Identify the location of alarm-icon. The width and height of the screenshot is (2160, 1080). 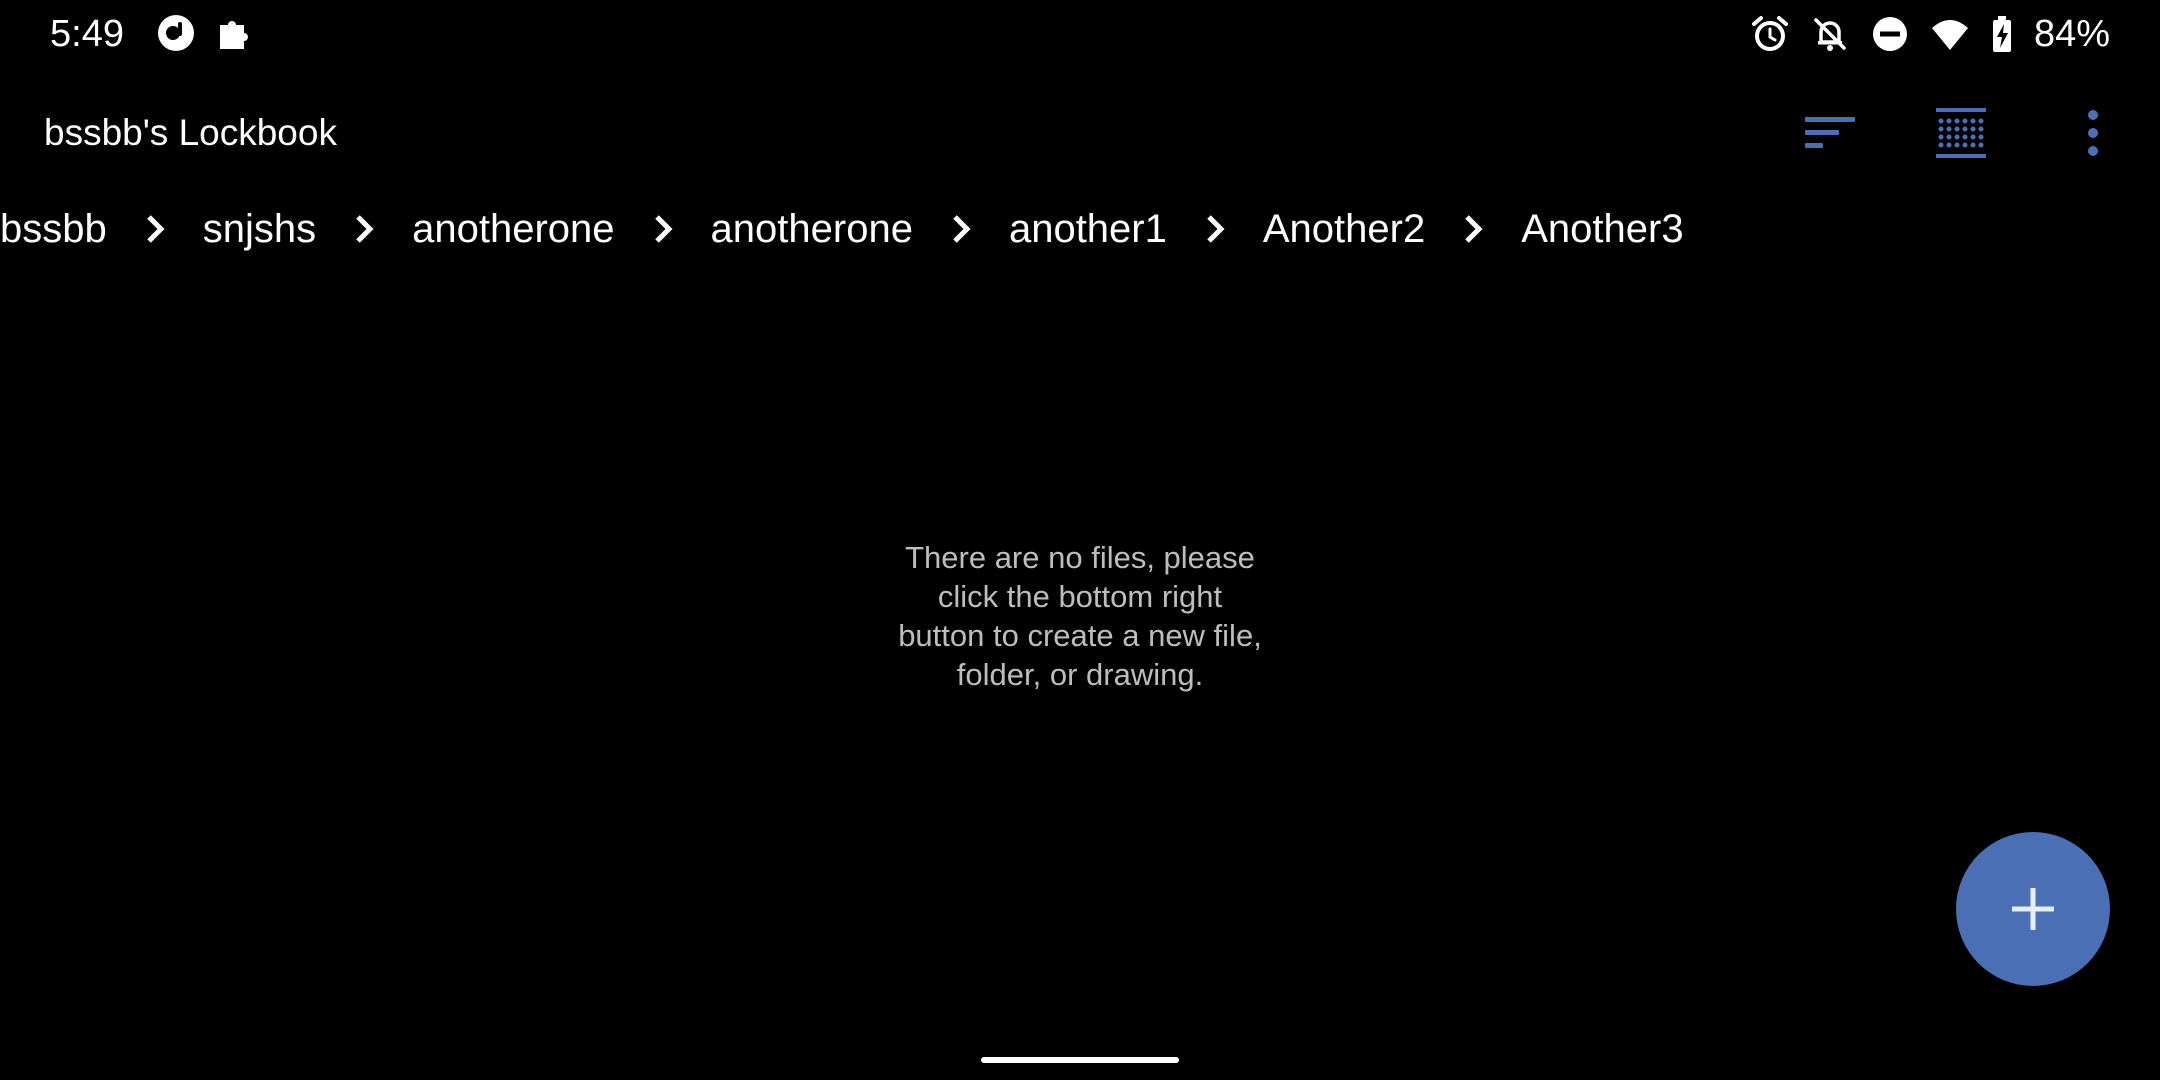
(1769, 33).